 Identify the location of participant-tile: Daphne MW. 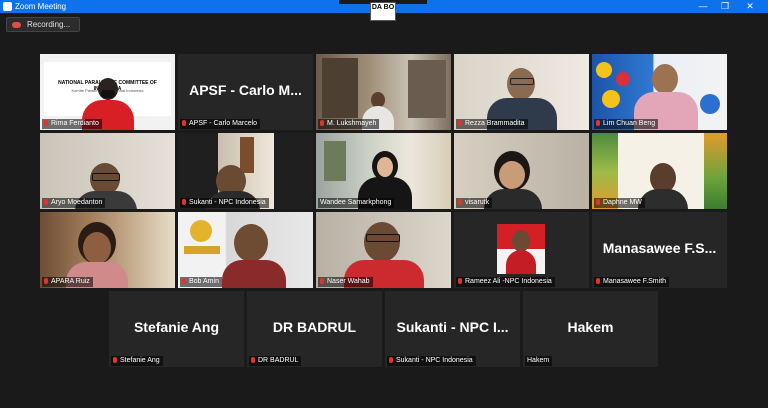
(659, 171).